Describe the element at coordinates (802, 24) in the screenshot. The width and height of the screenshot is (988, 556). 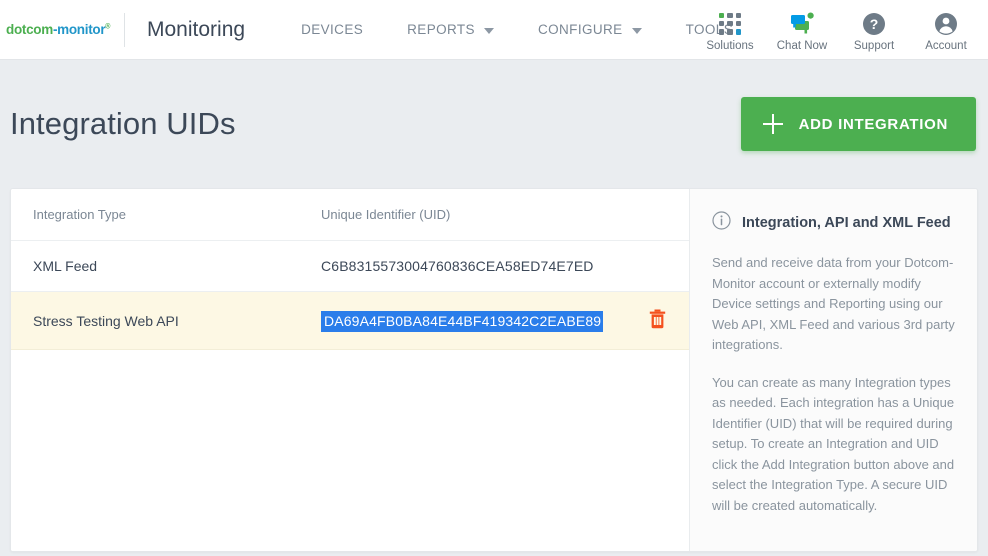
I see `chat-bubble-icon` at that location.